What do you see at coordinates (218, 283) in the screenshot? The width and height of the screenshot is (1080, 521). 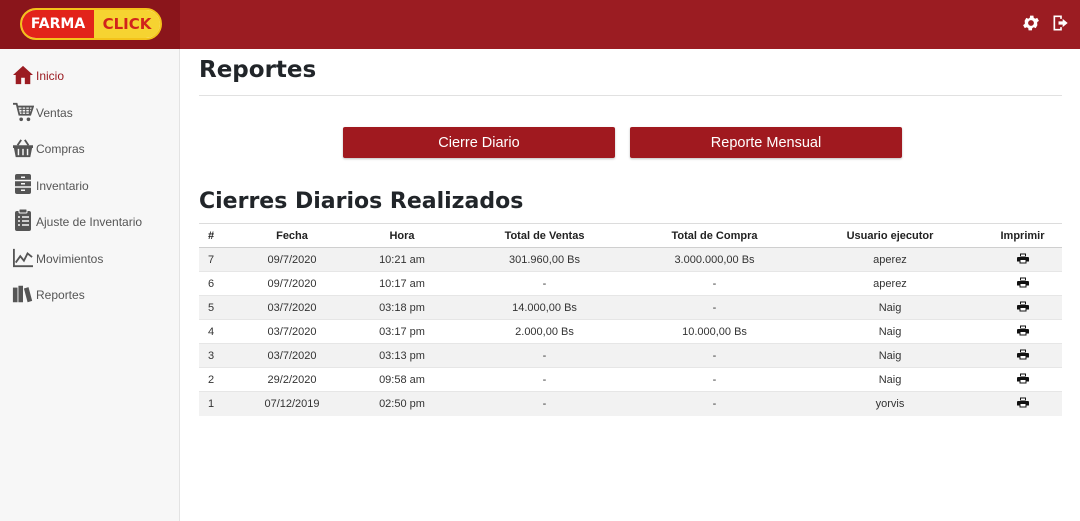 I see `cell-number: 6` at bounding box center [218, 283].